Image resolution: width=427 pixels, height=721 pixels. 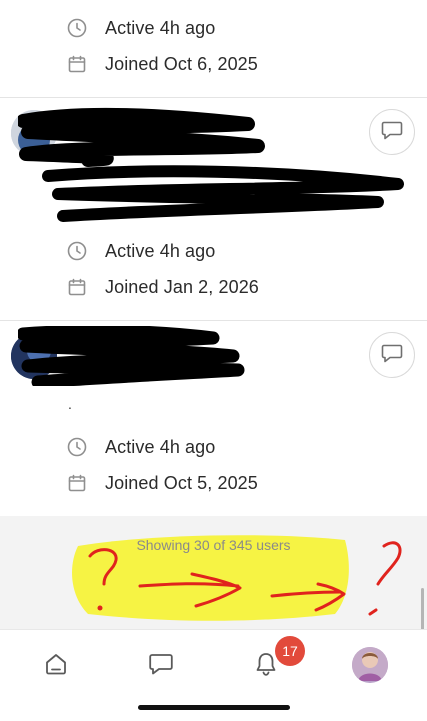 What do you see at coordinates (181, 482) in the screenshot?
I see `joined-date: Joined Oct 5, 2025` at bounding box center [181, 482].